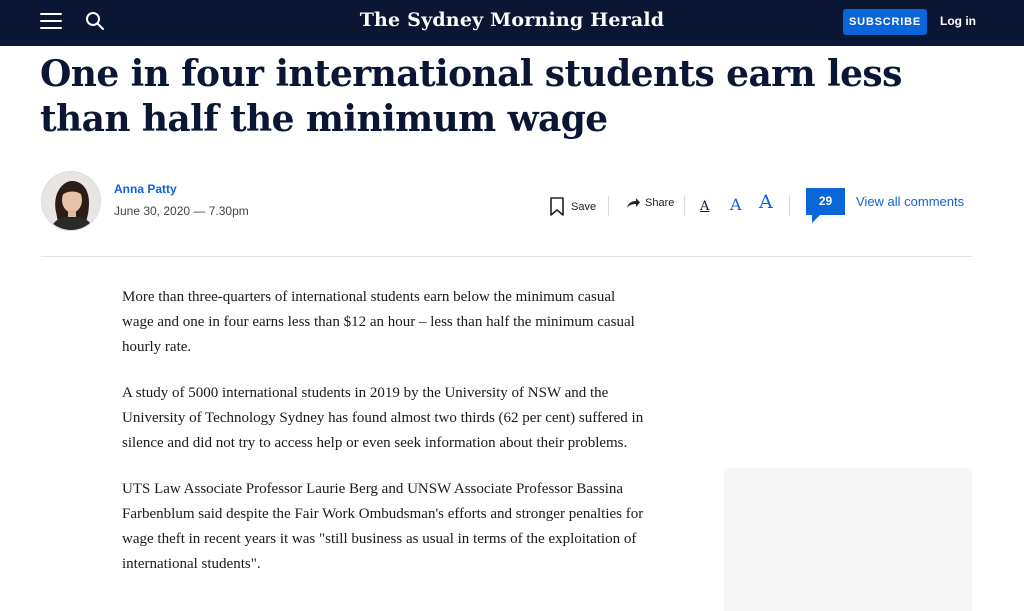  Describe the element at coordinates (766, 202) in the screenshot. I see `font-size-large-button: A` at that location.